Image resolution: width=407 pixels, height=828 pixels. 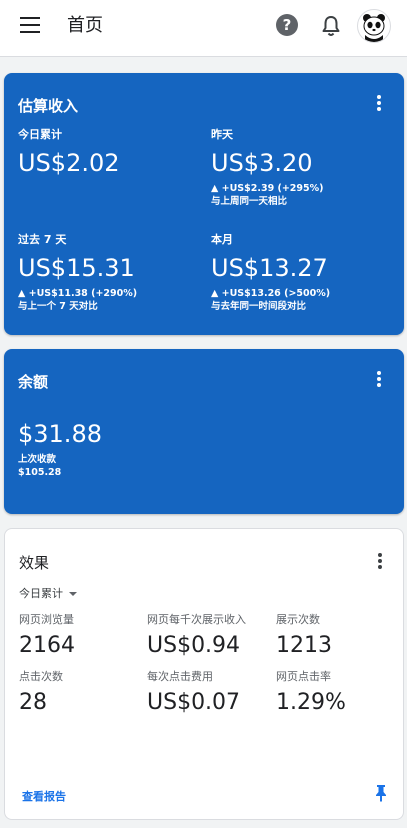 I want to click on last-7-days-label: 过去 7 天, so click(x=42, y=239).